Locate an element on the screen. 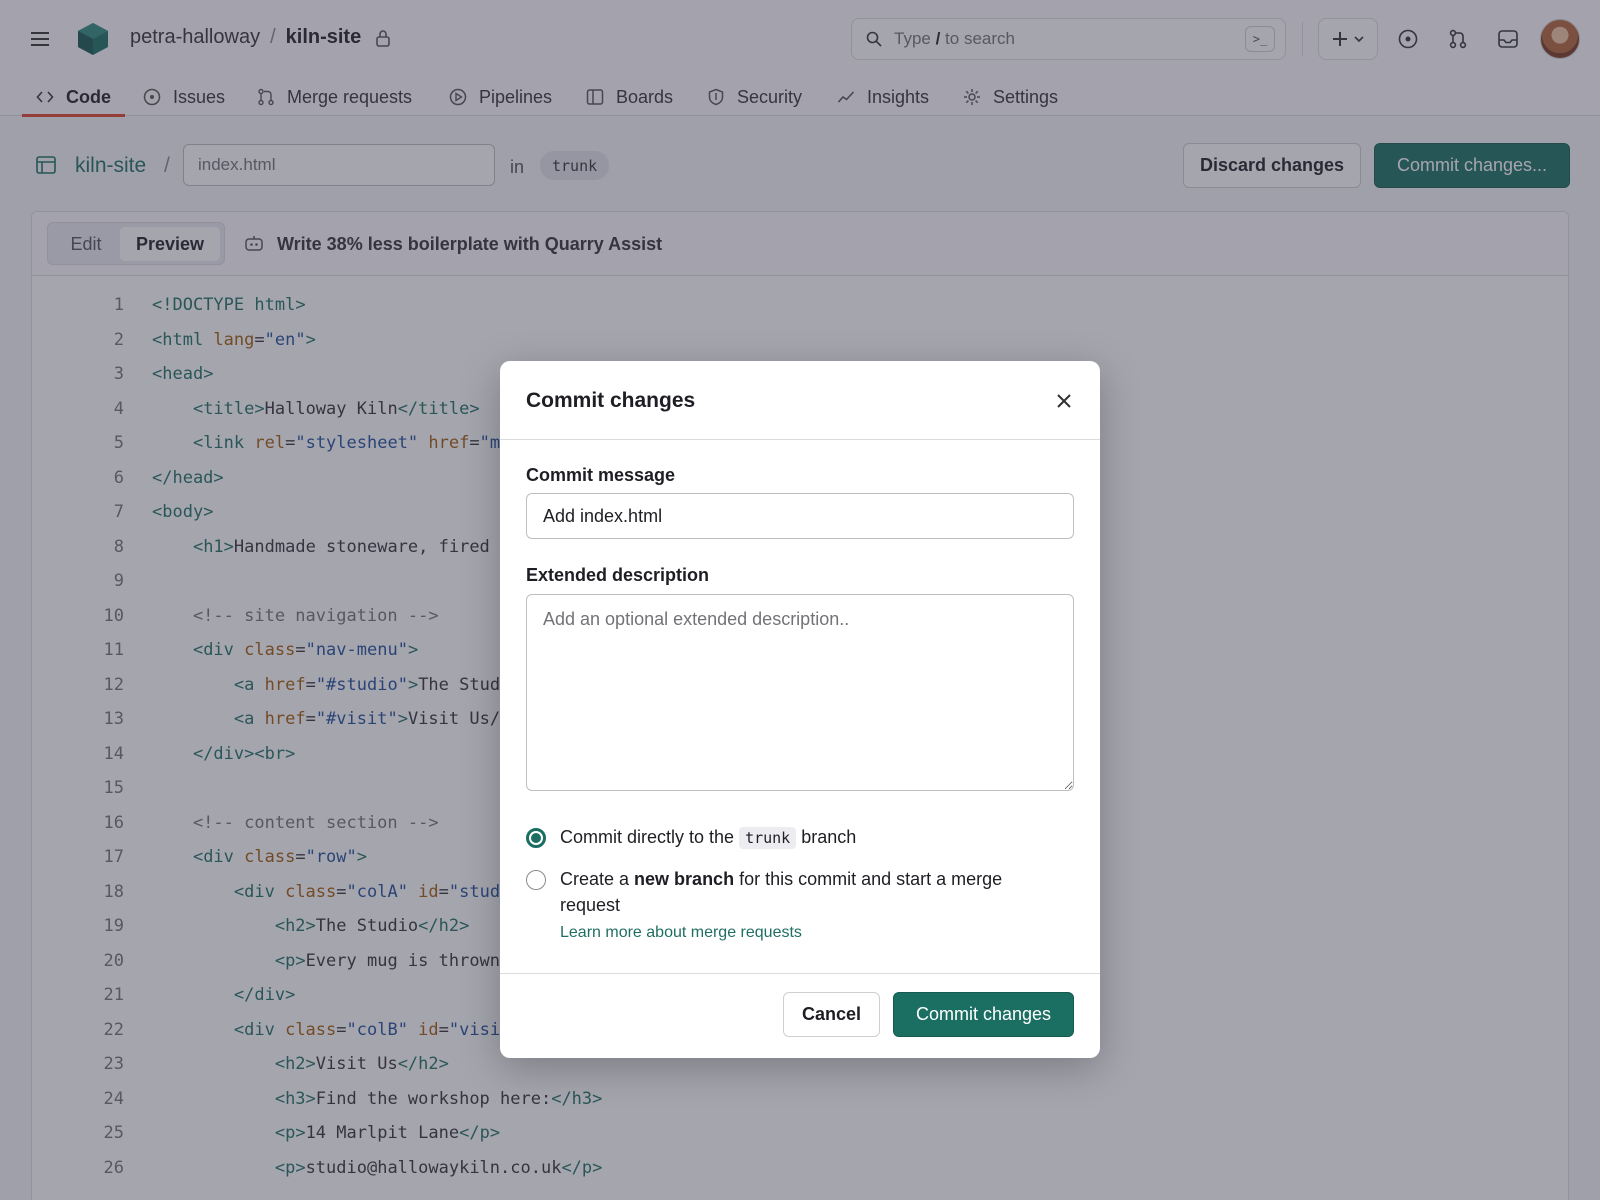  commit-changes-button: Commit changes is located at coordinates (983, 1014).